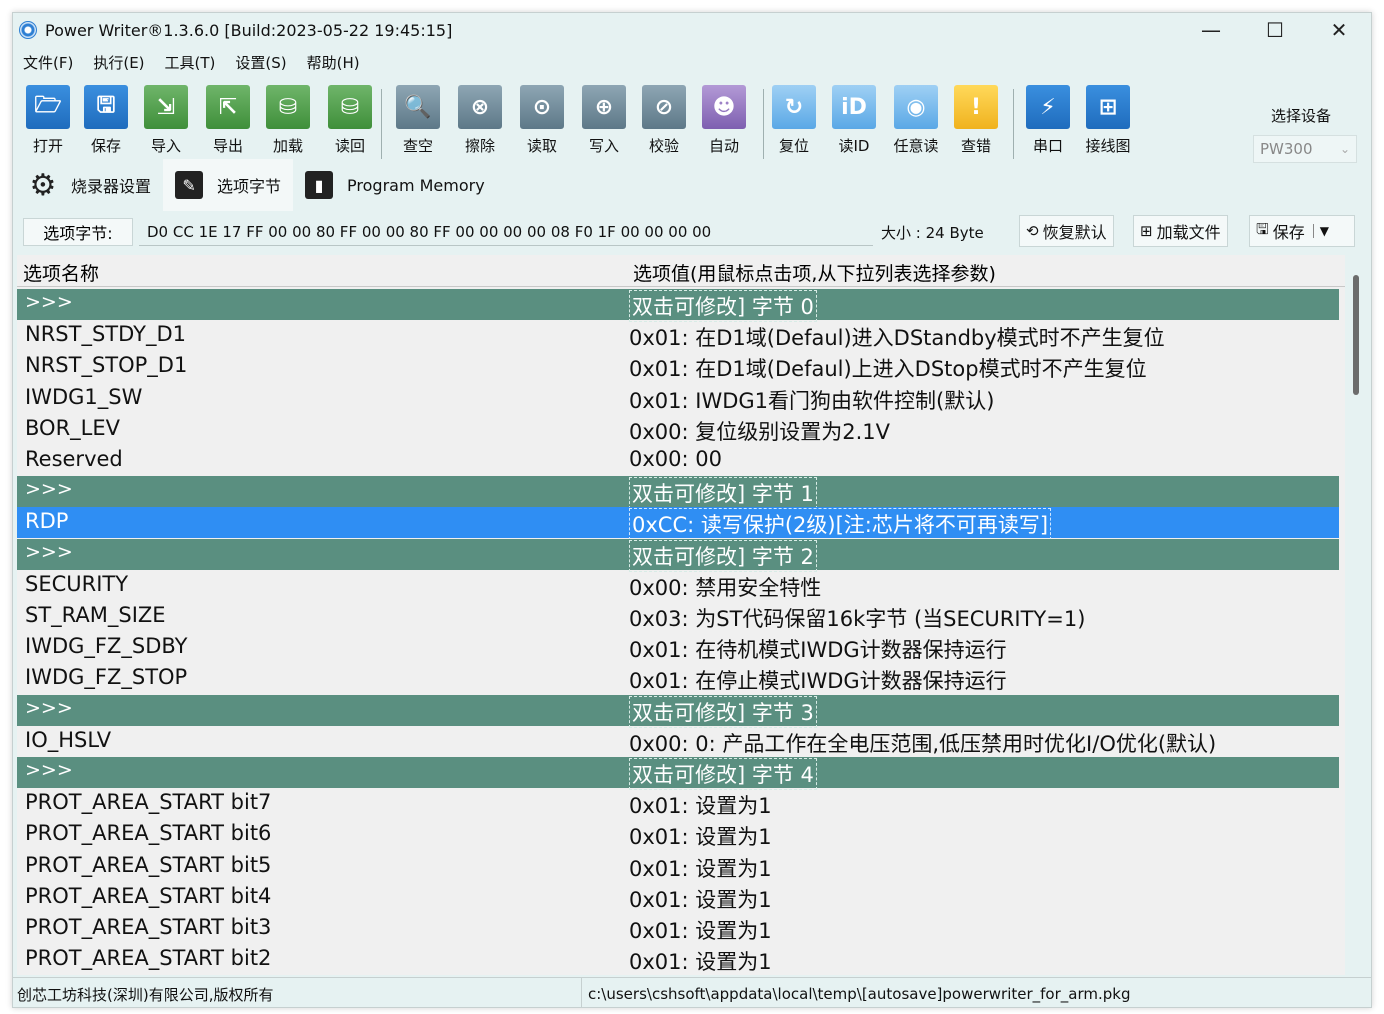 This screenshot has width=1384, height=1014. I want to click on option-value-cell: 0x01: IWDG1看门狗由软件控制(默认), so click(811, 400).